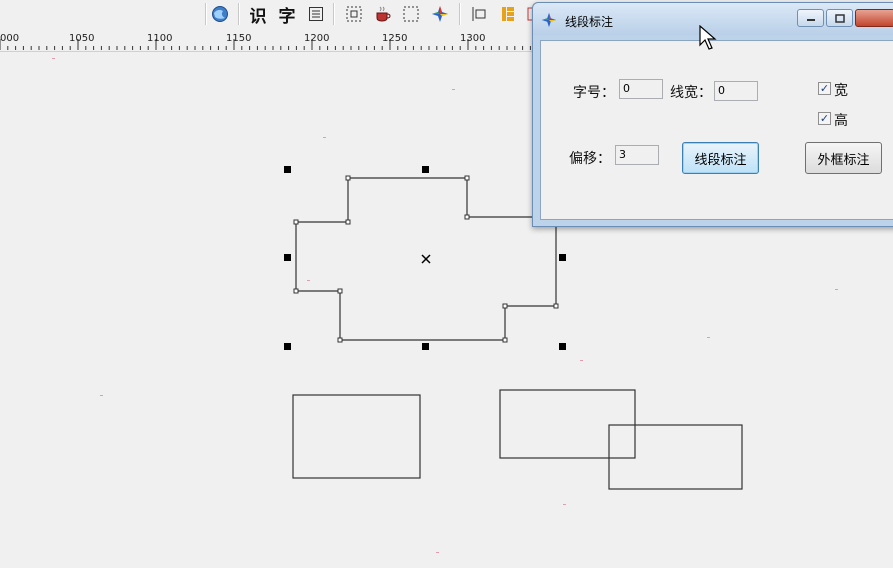 This screenshot has width=893, height=568. I want to click on ruler-label: 1250, so click(395, 38).